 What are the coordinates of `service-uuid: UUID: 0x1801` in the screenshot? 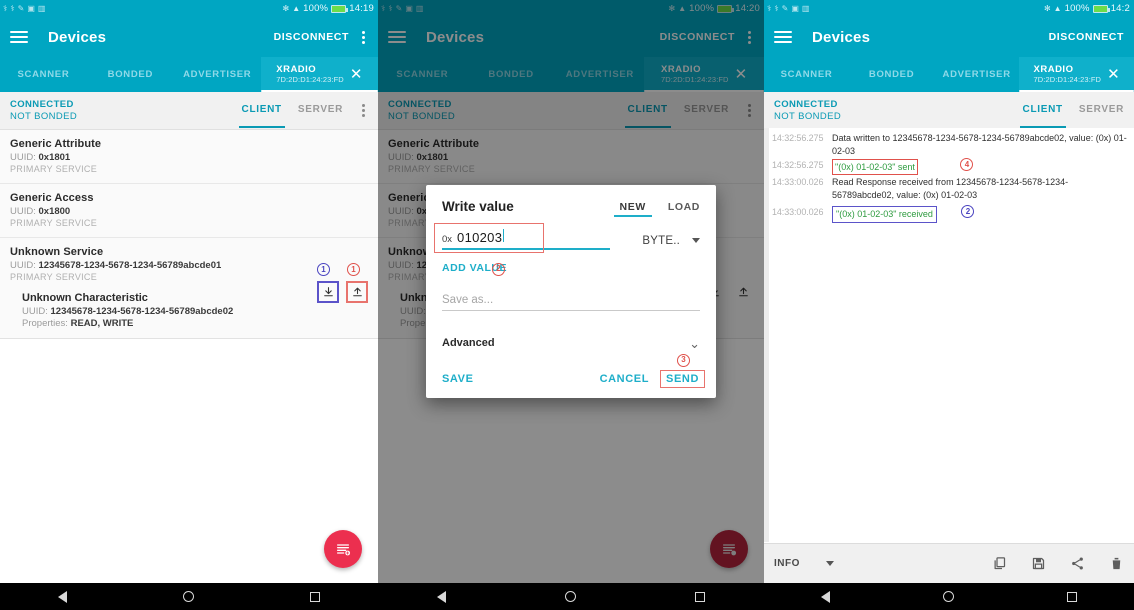 It's located at (189, 157).